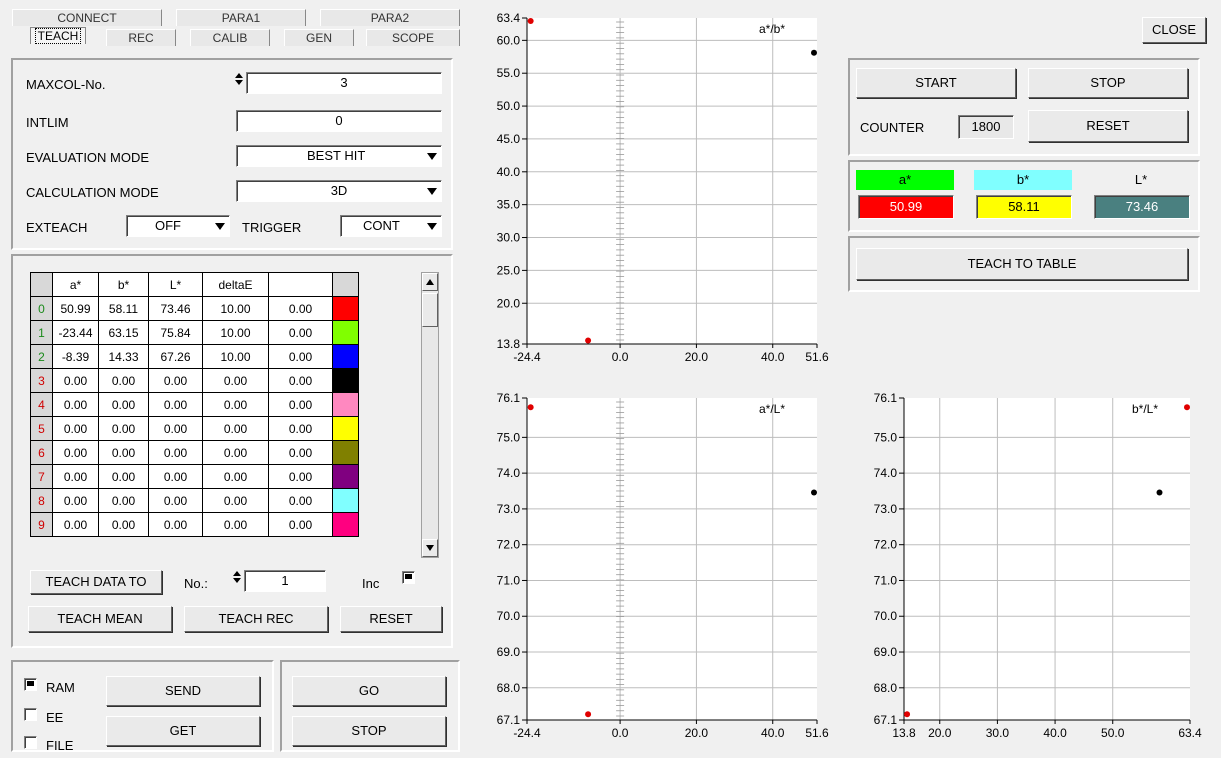 The image size is (1221, 758). What do you see at coordinates (772, 409) in the screenshot?
I see `chart-title: a*/L*` at bounding box center [772, 409].